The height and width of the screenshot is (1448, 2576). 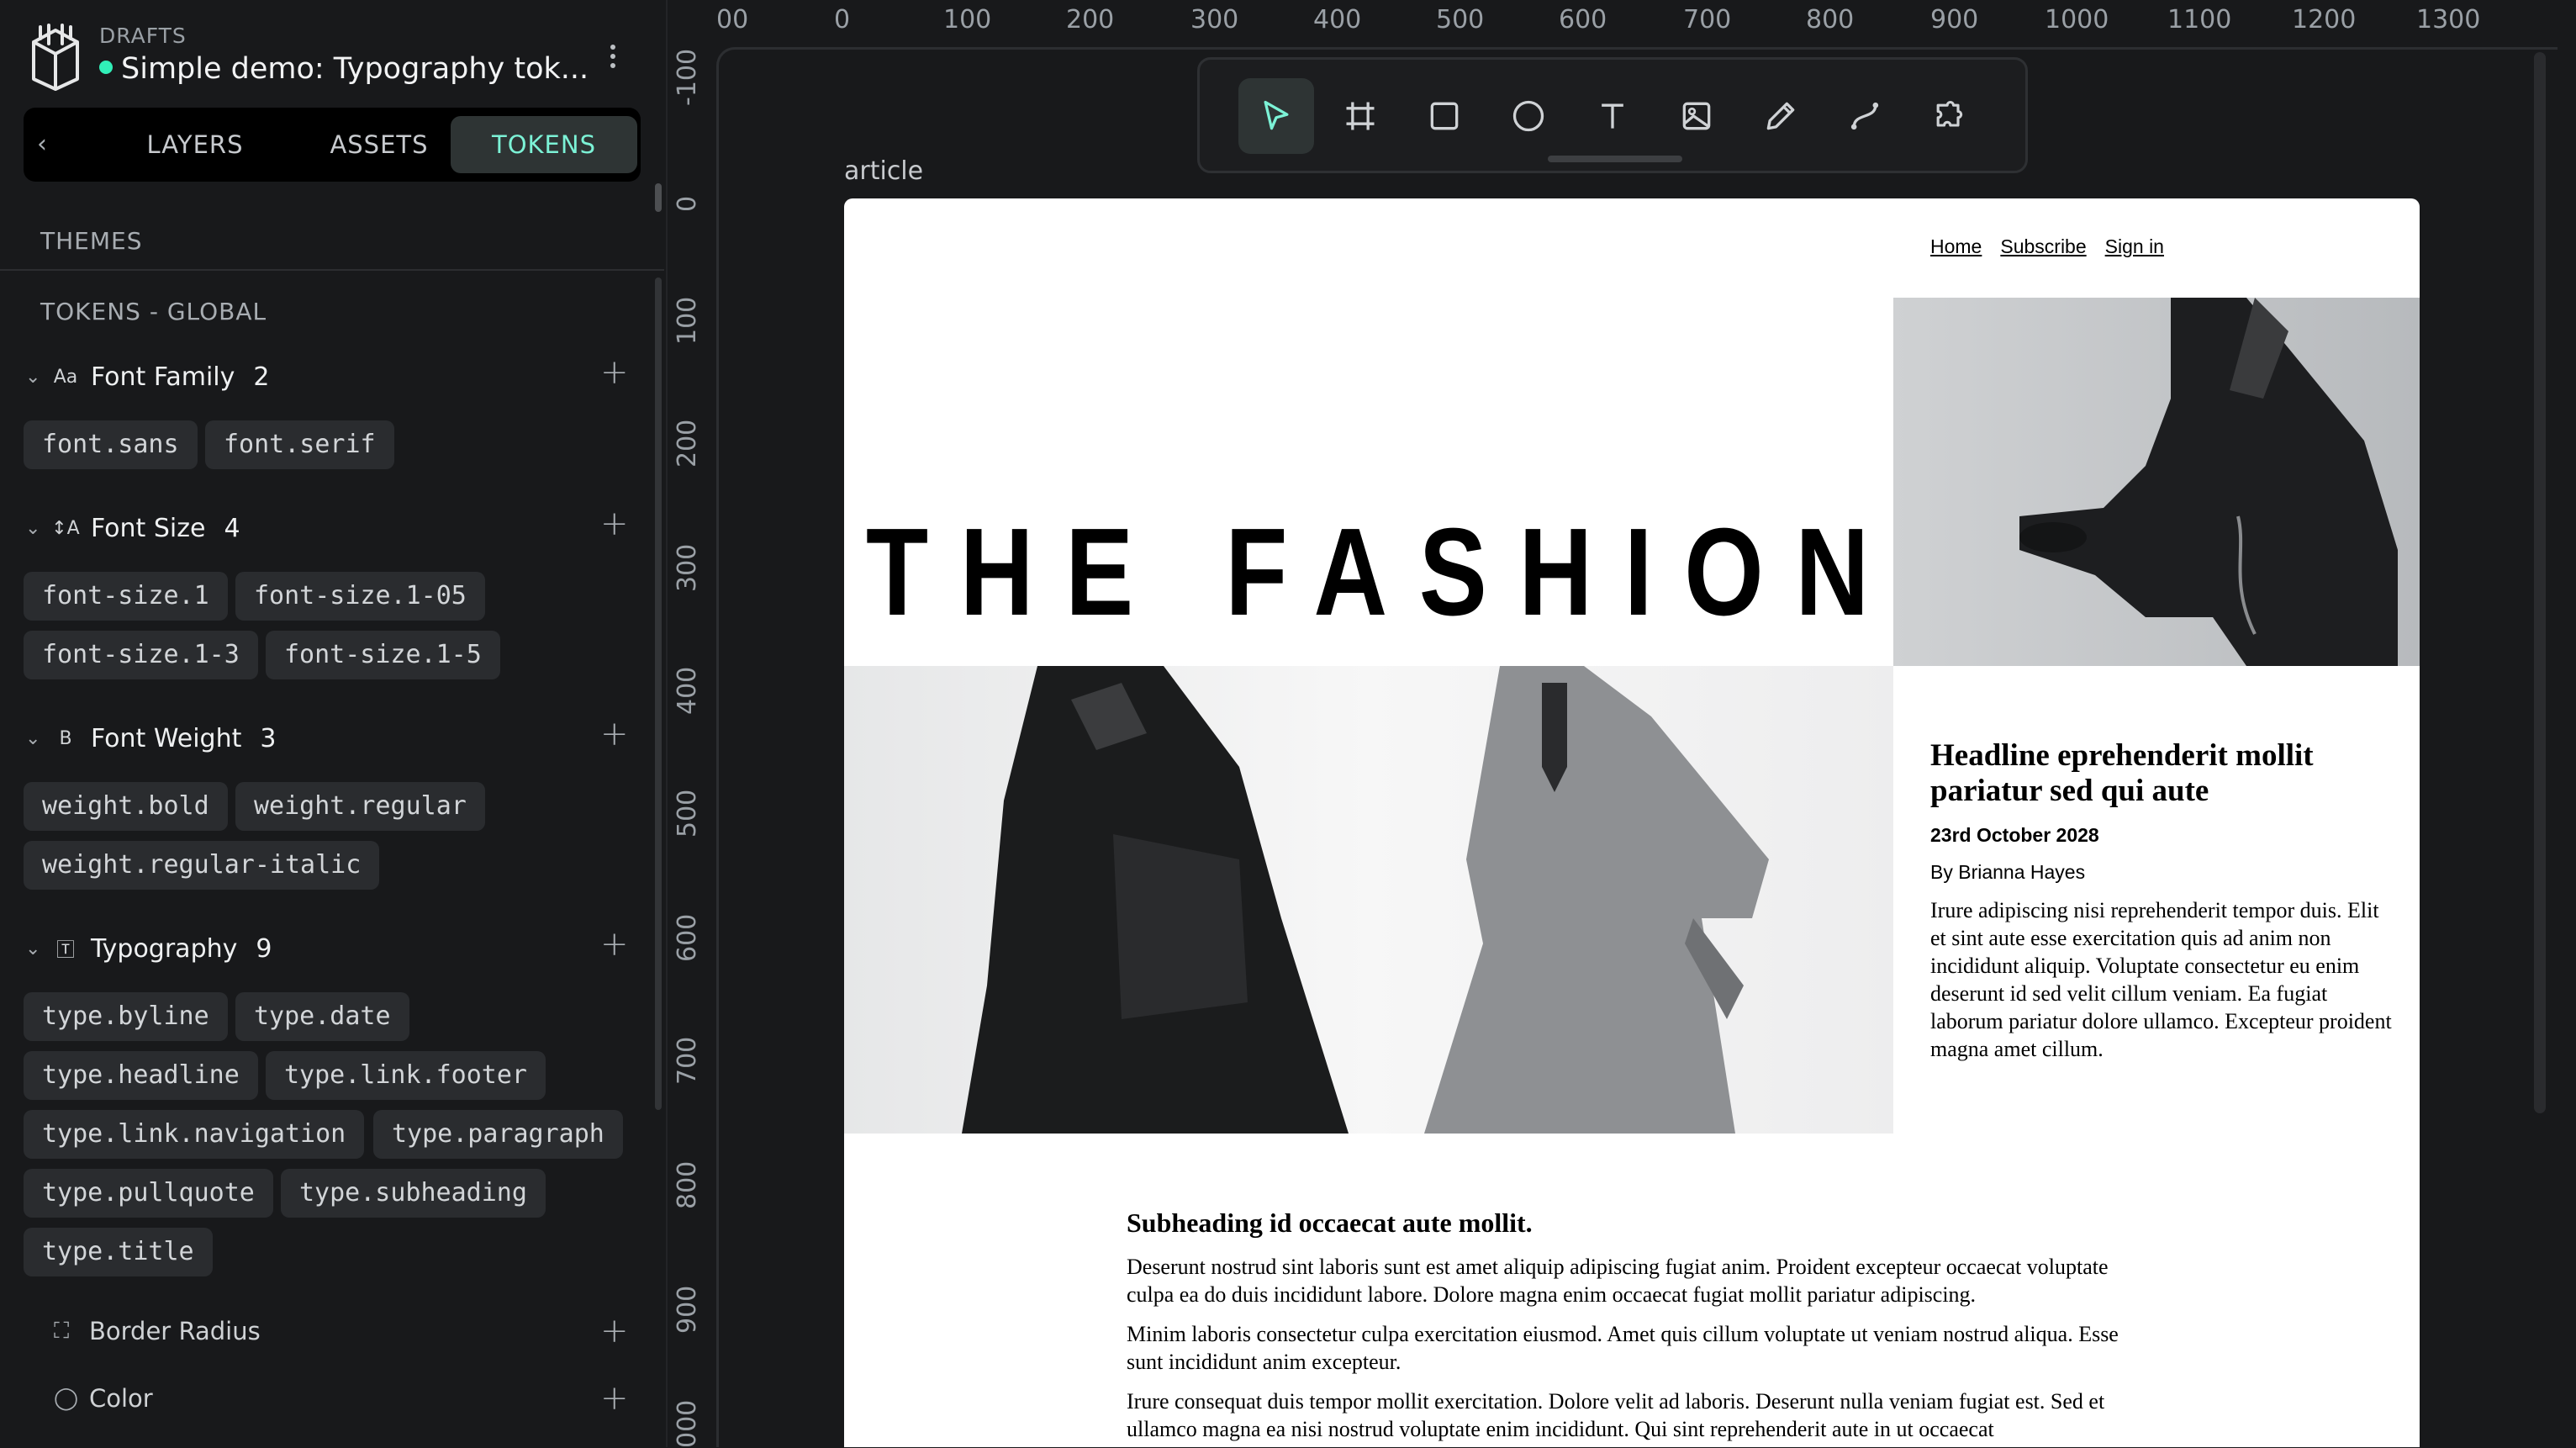 What do you see at coordinates (143, 36) in the screenshot?
I see `workspace-label: DRAFTS` at bounding box center [143, 36].